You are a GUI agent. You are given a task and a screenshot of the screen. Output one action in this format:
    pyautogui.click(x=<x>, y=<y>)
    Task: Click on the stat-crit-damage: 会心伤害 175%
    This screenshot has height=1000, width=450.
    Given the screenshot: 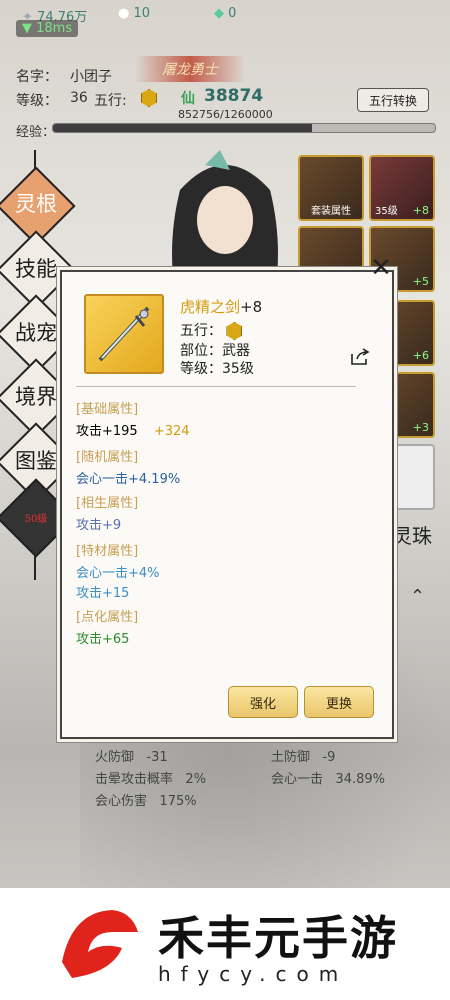 What is the action you would take?
    pyautogui.click(x=146, y=801)
    